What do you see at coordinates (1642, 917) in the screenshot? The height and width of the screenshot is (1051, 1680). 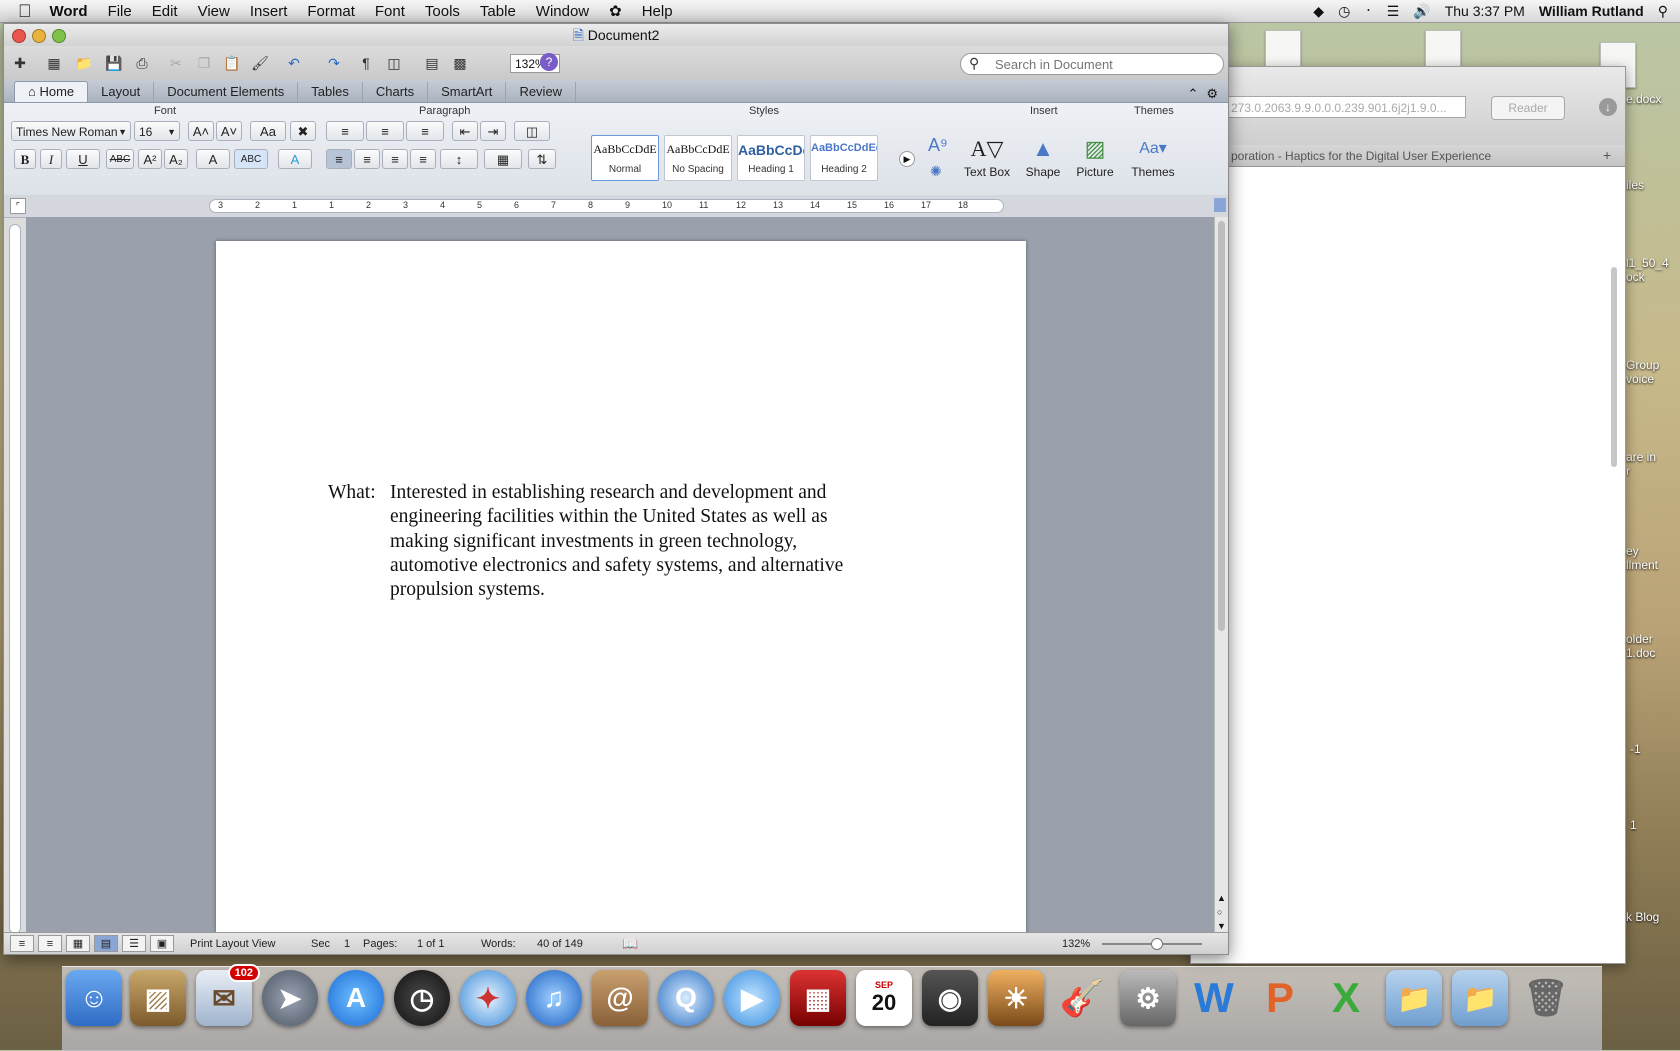 I see `desktop-label: k Blog` at bounding box center [1642, 917].